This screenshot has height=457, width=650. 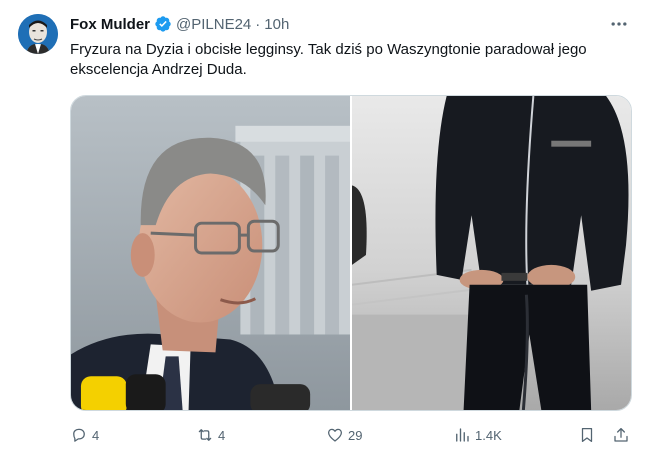 I want to click on verified-badge-icon, so click(x=163, y=24).